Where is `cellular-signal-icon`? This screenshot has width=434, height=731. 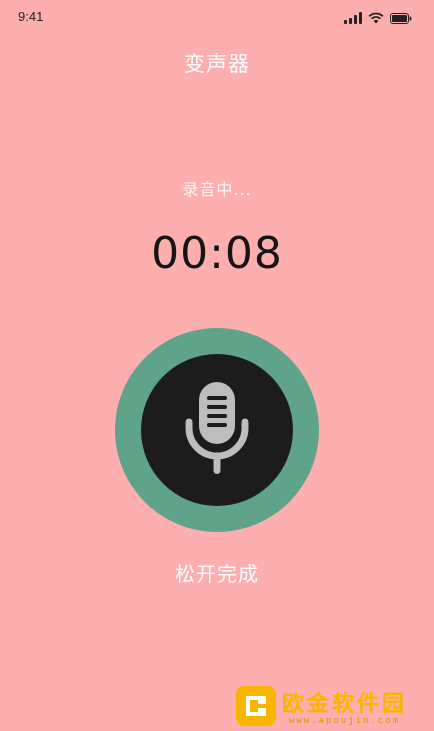
cellular-signal-icon is located at coordinates (353, 18).